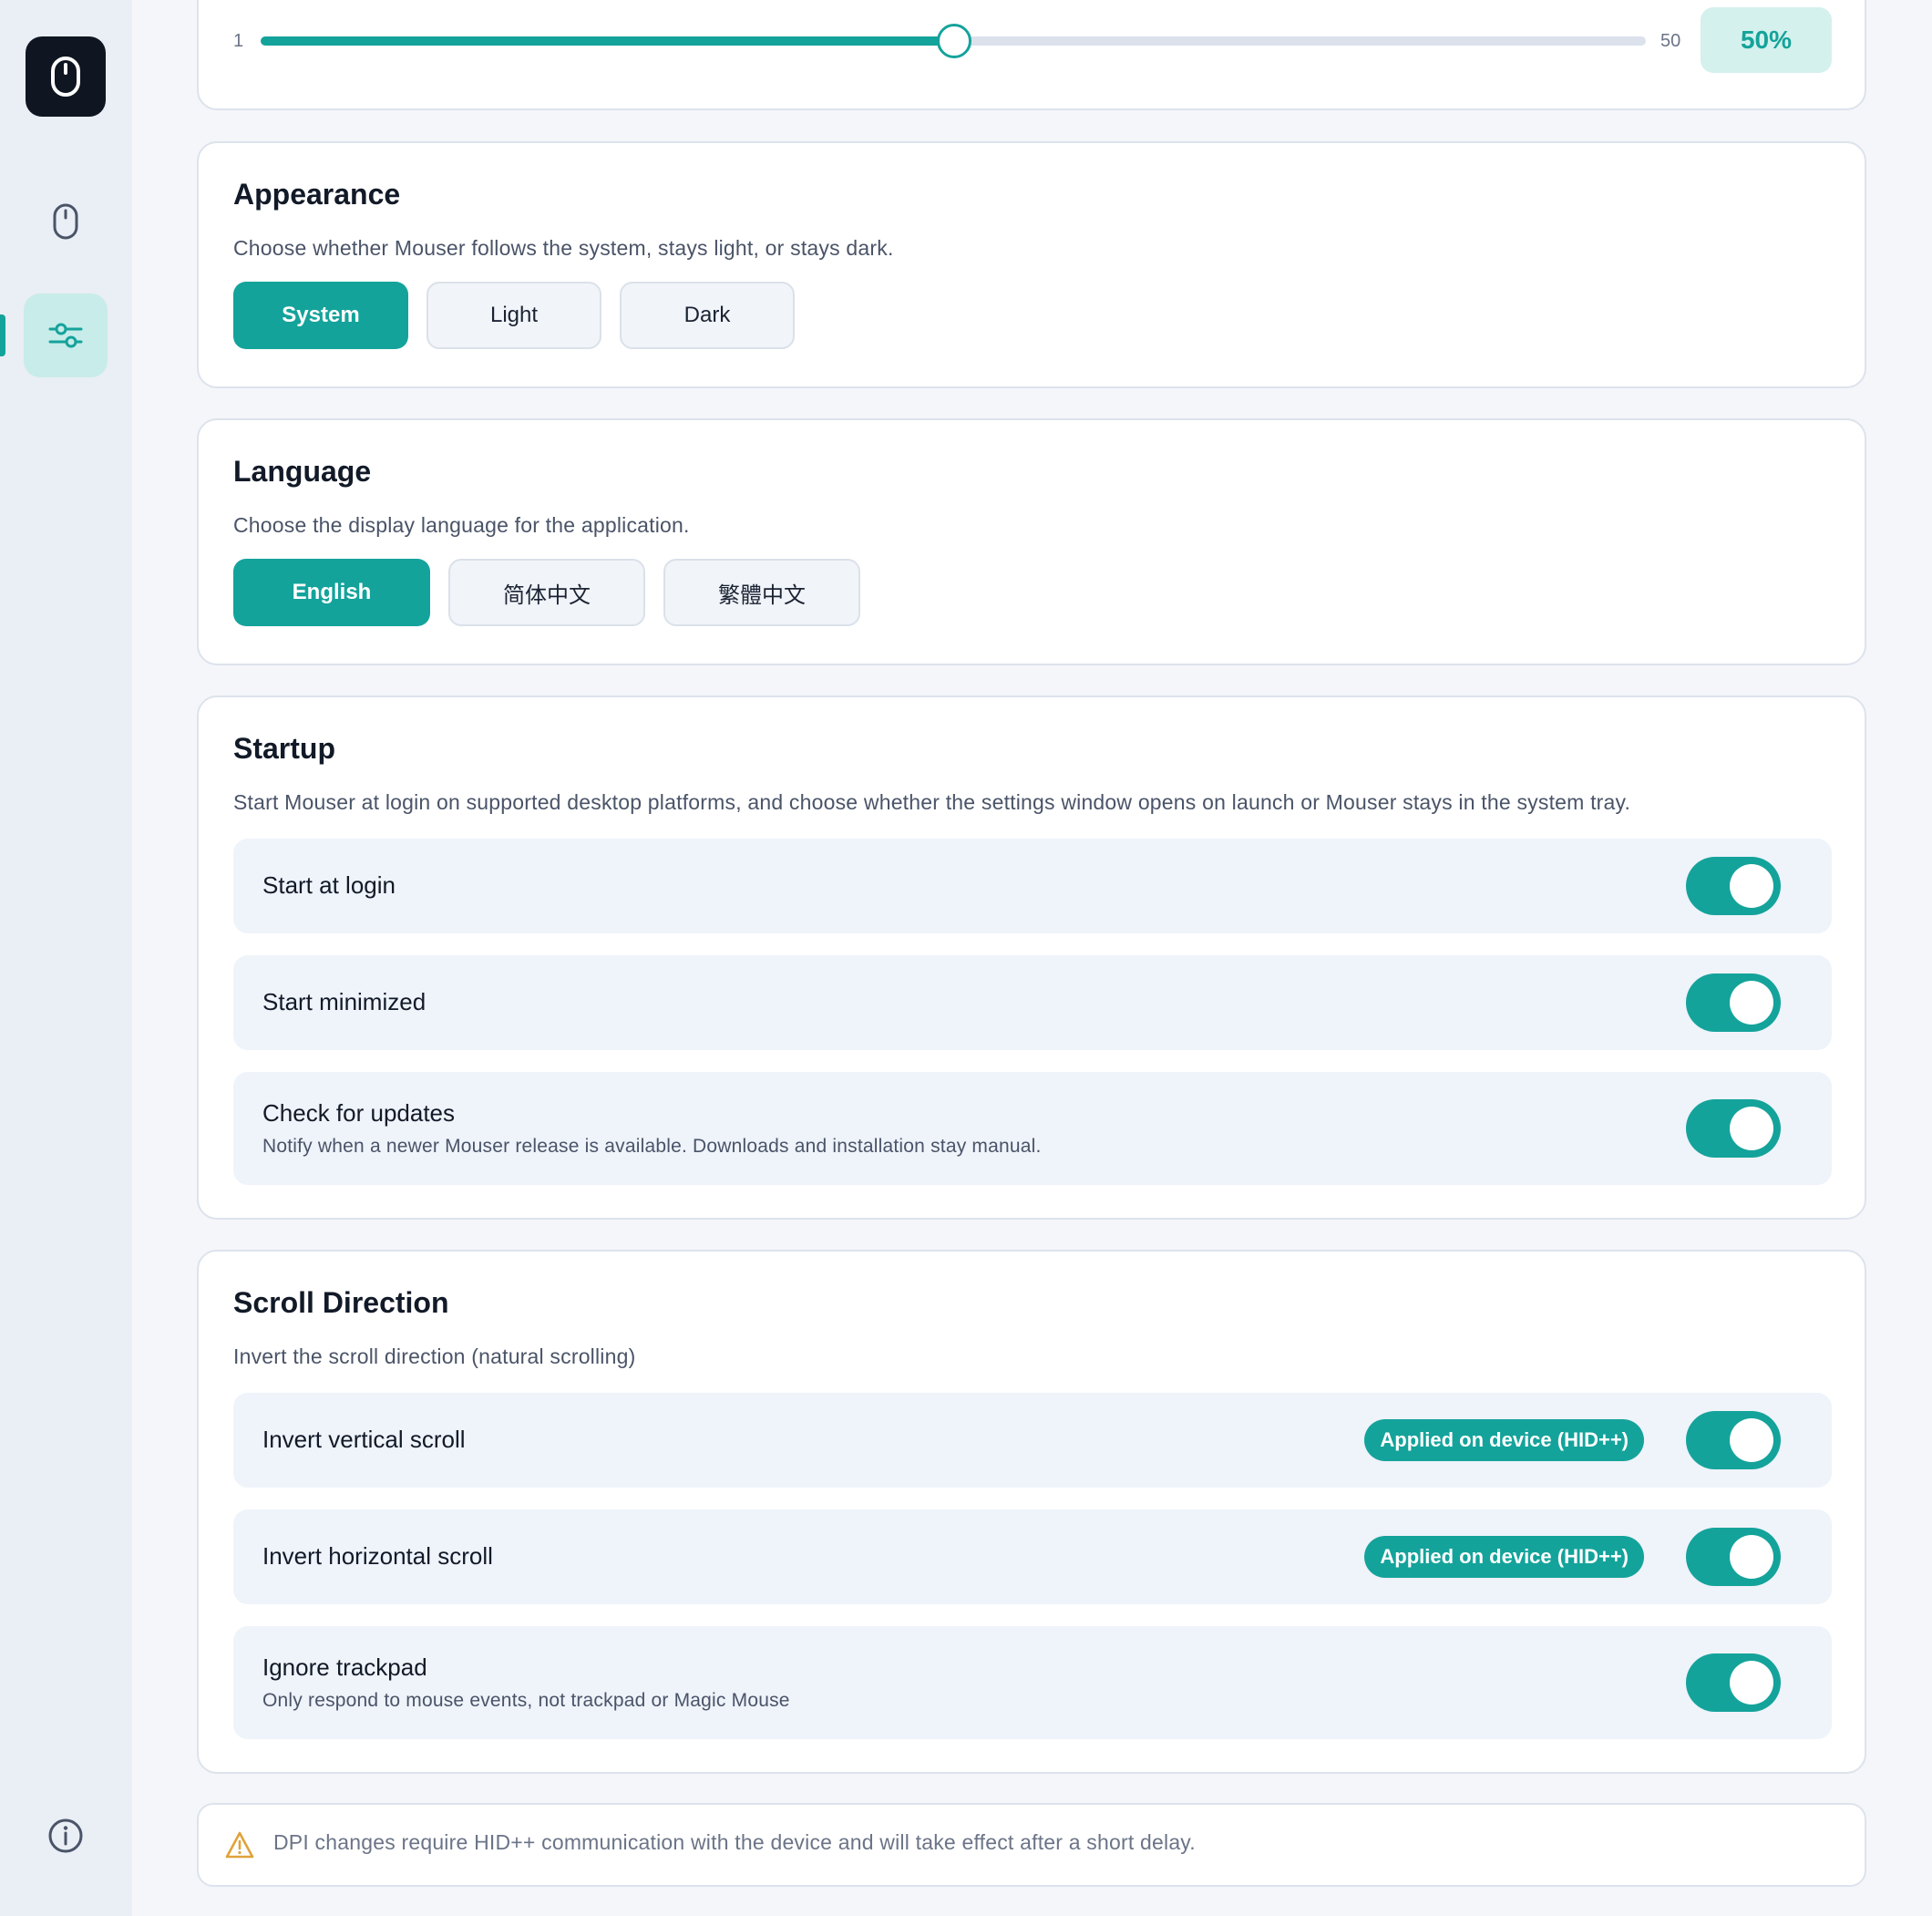  What do you see at coordinates (1032, 886) in the screenshot?
I see `start-at-login-row: Start at login` at bounding box center [1032, 886].